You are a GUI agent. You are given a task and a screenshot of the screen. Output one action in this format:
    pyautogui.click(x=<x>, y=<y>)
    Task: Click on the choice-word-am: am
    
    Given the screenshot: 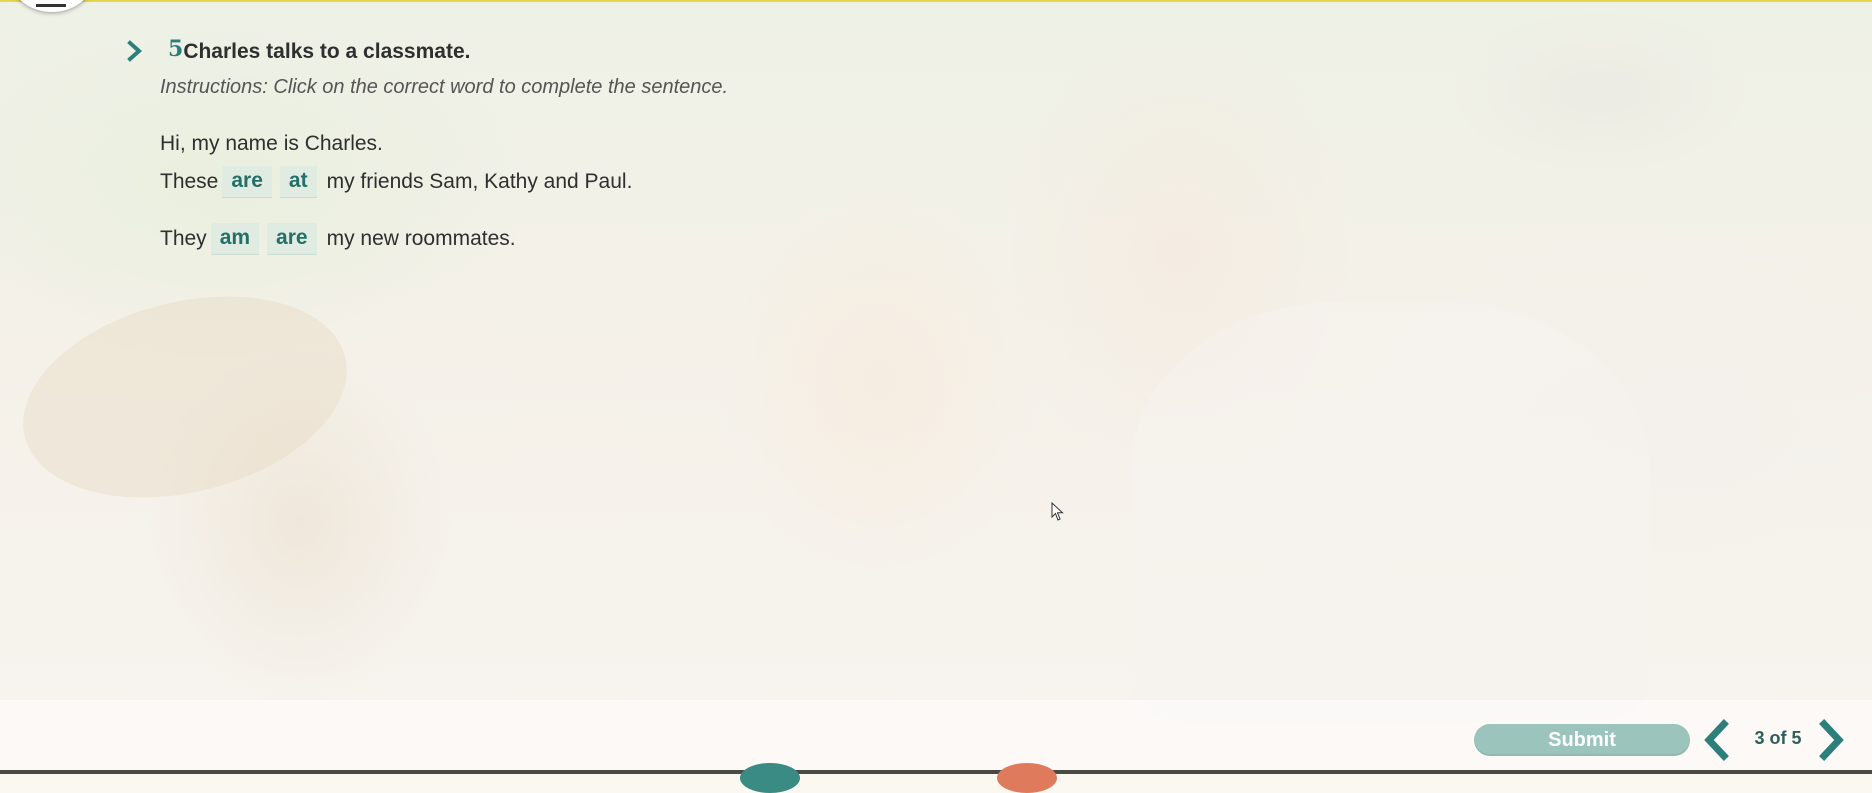 What is the action you would take?
    pyautogui.click(x=235, y=239)
    